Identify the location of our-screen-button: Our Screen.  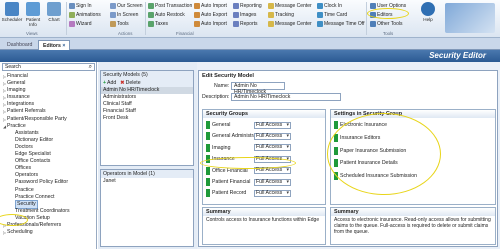
(126, 6).